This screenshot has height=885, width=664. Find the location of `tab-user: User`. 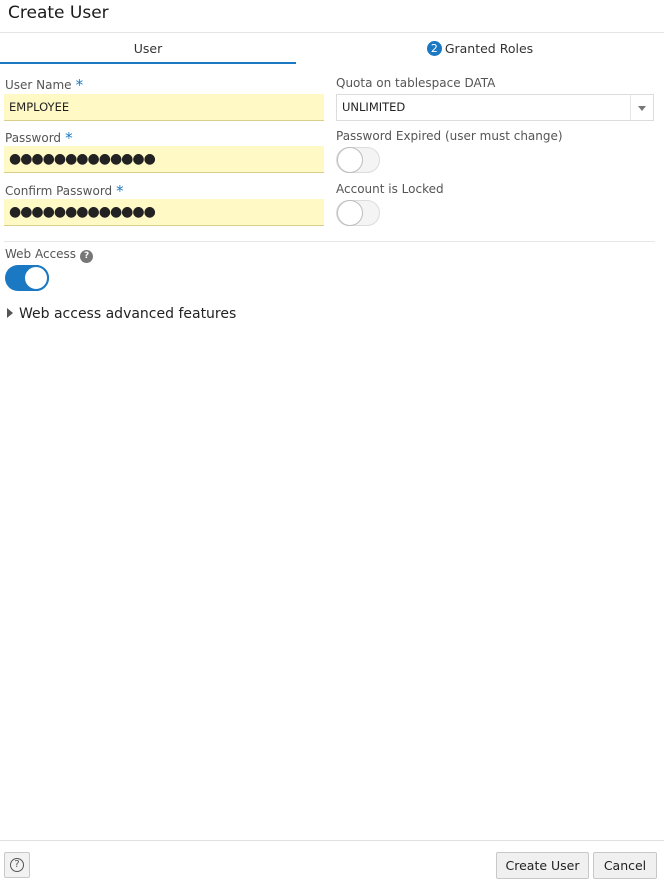

tab-user: User is located at coordinates (148, 48).